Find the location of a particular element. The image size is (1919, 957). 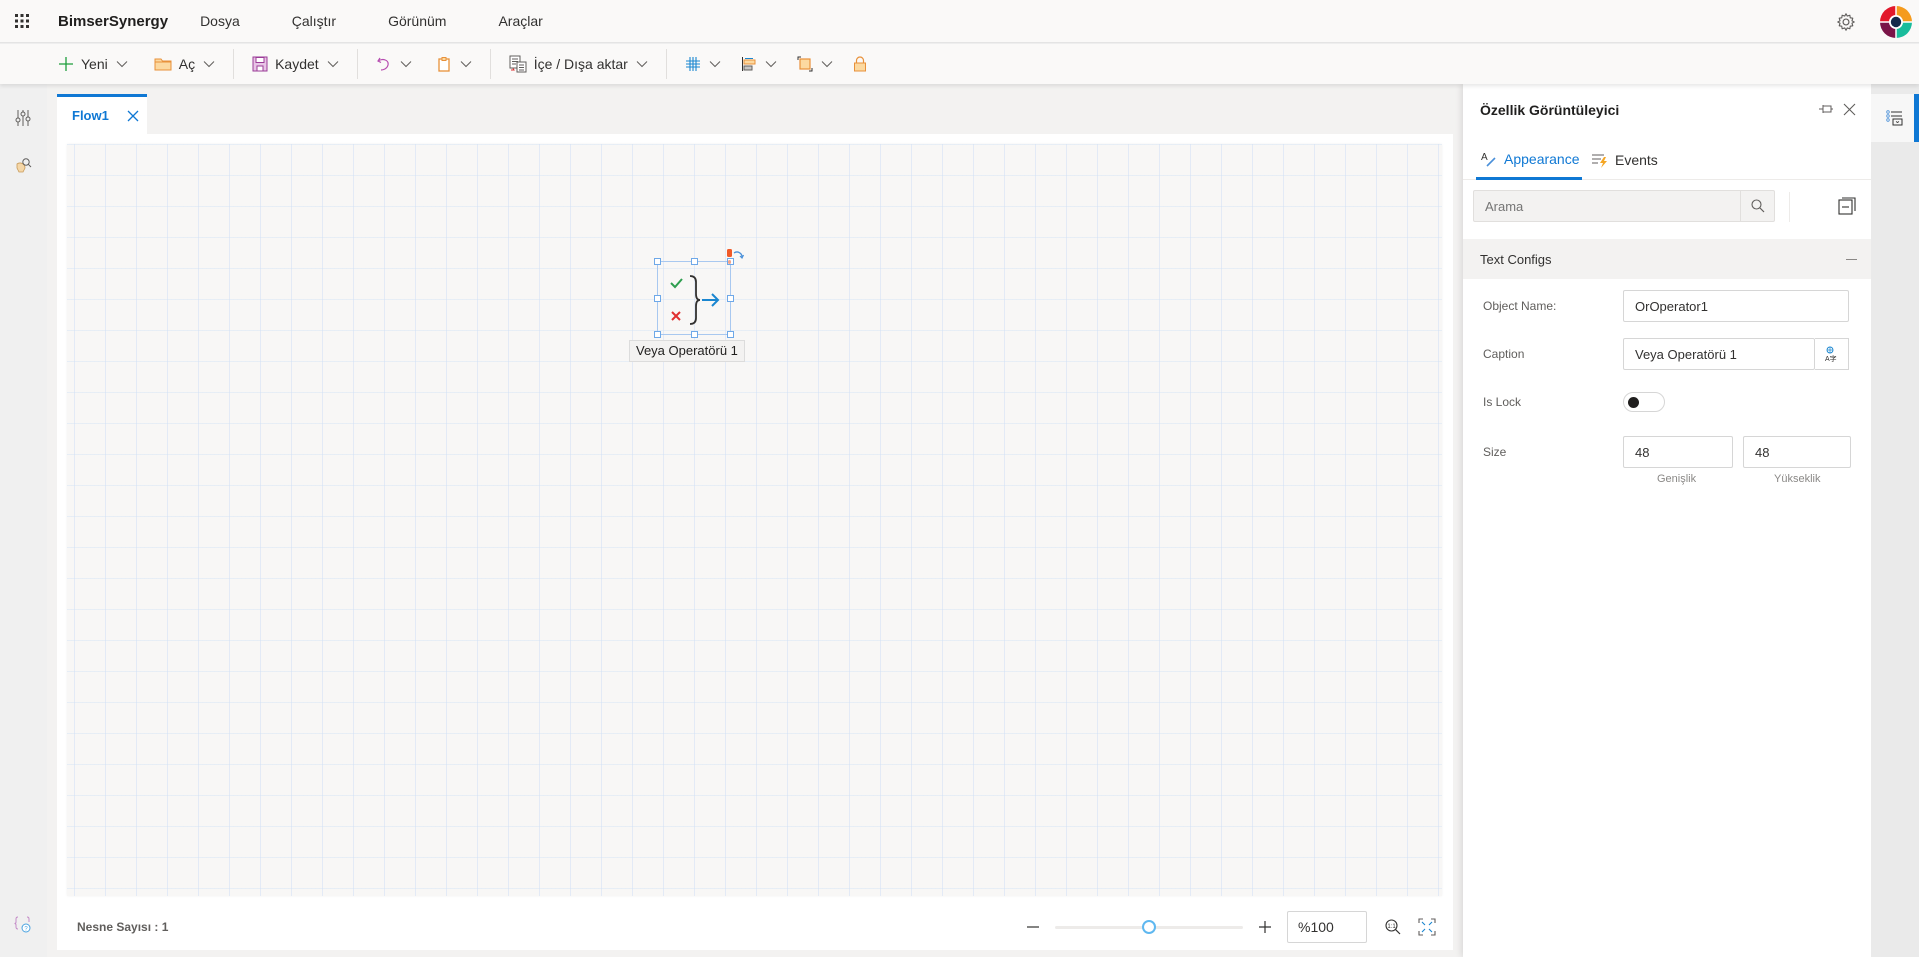

property-search-input is located at coordinates (1606, 206).